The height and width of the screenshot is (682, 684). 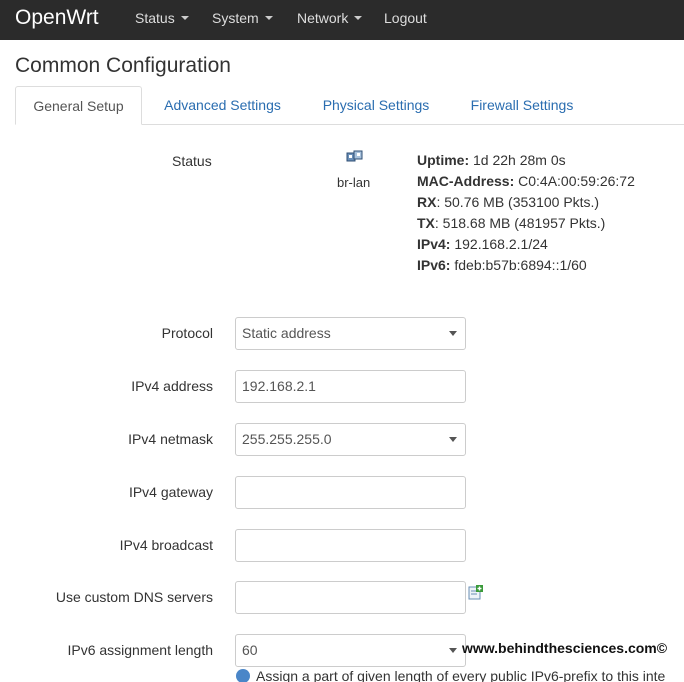 I want to click on interface-name: br-lan, so click(x=354, y=182).